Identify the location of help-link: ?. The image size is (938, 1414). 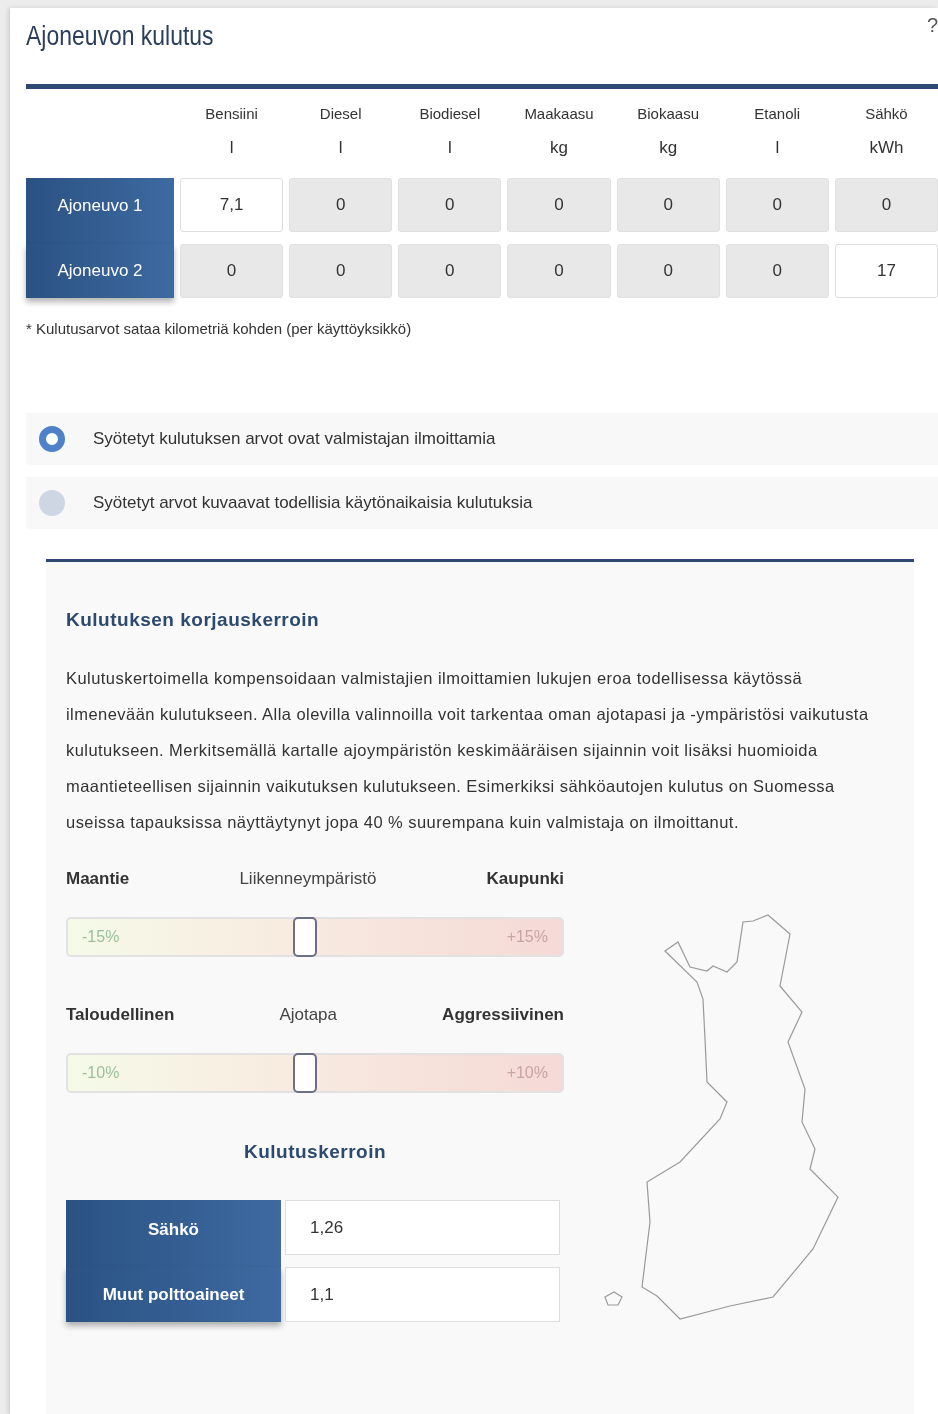
(932, 25).